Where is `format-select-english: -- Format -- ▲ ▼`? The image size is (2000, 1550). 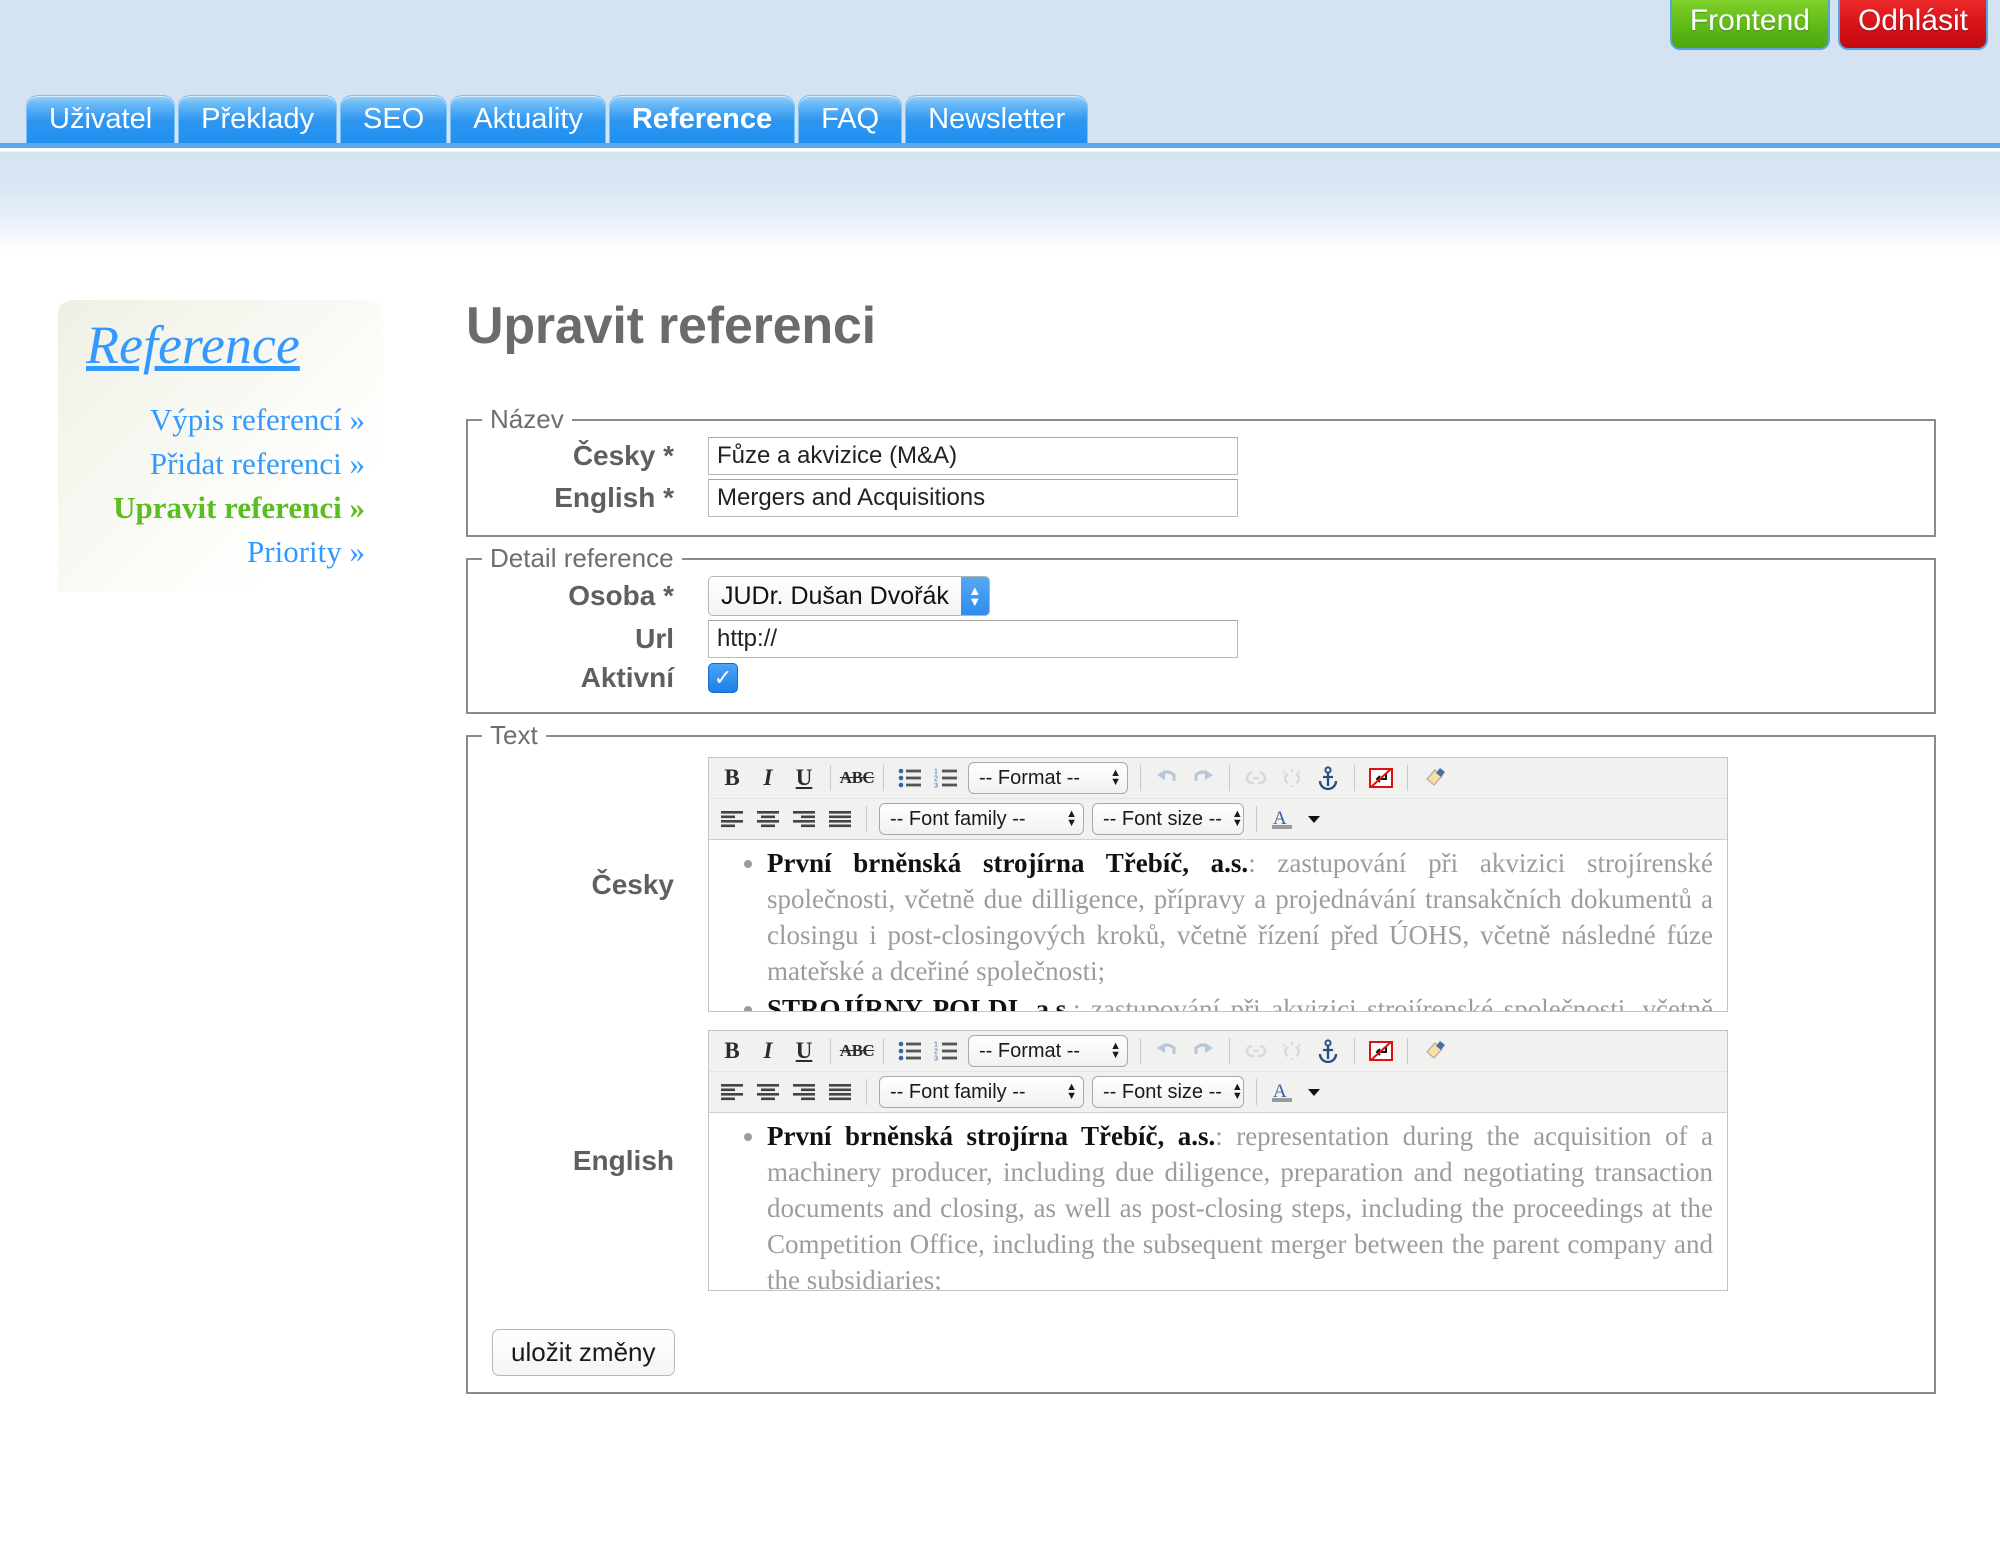 format-select-english: -- Format -- ▲ ▼ is located at coordinates (1048, 1051).